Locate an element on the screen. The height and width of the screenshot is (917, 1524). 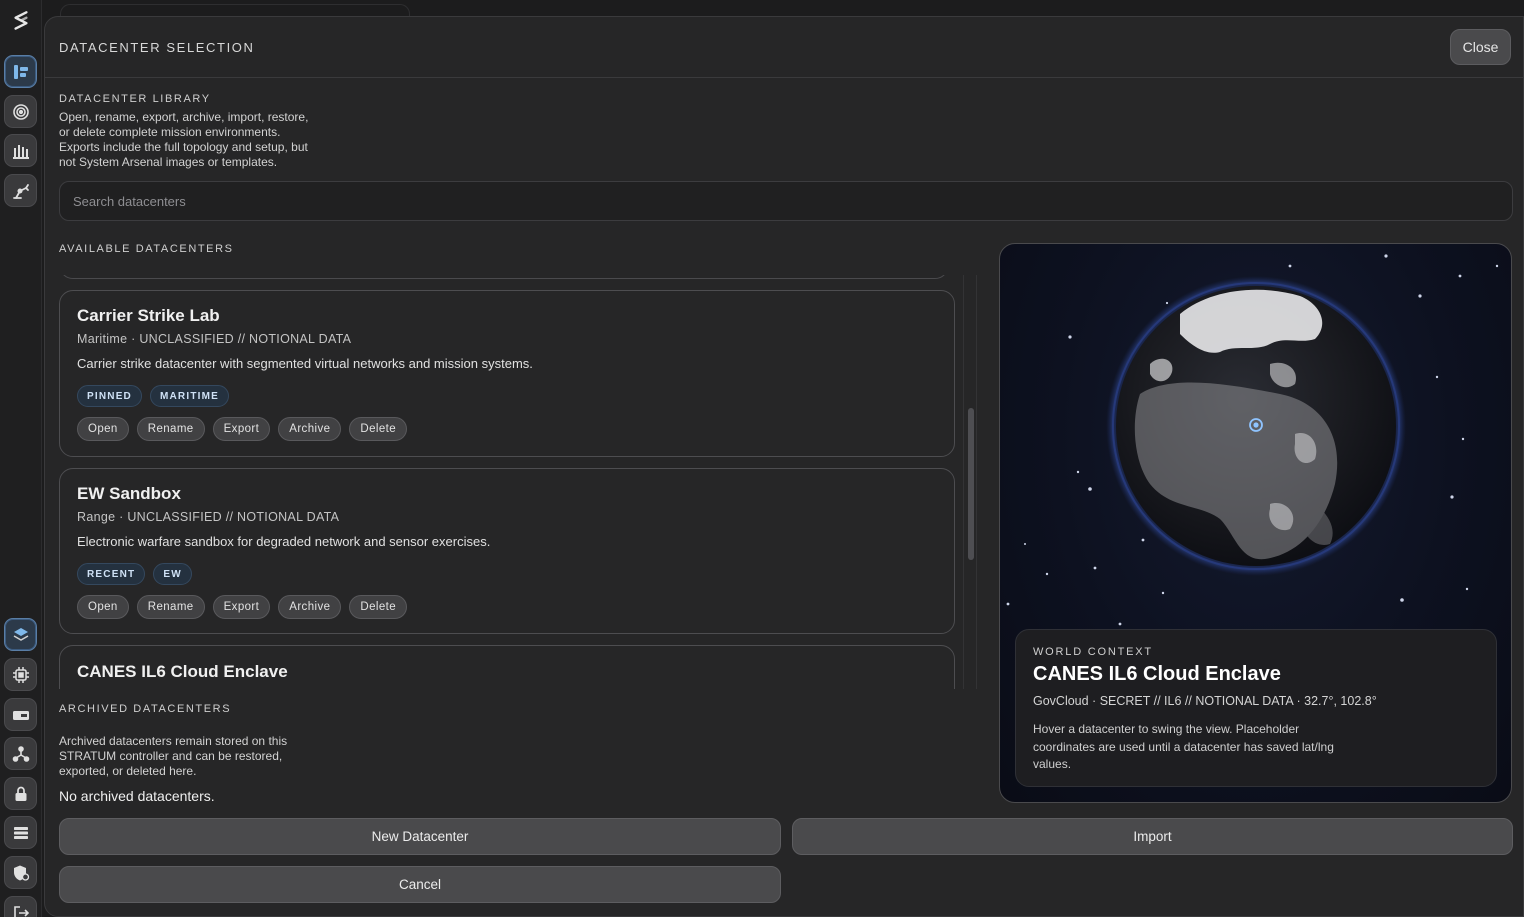
scrollbar-thumb is located at coordinates (971, 484).